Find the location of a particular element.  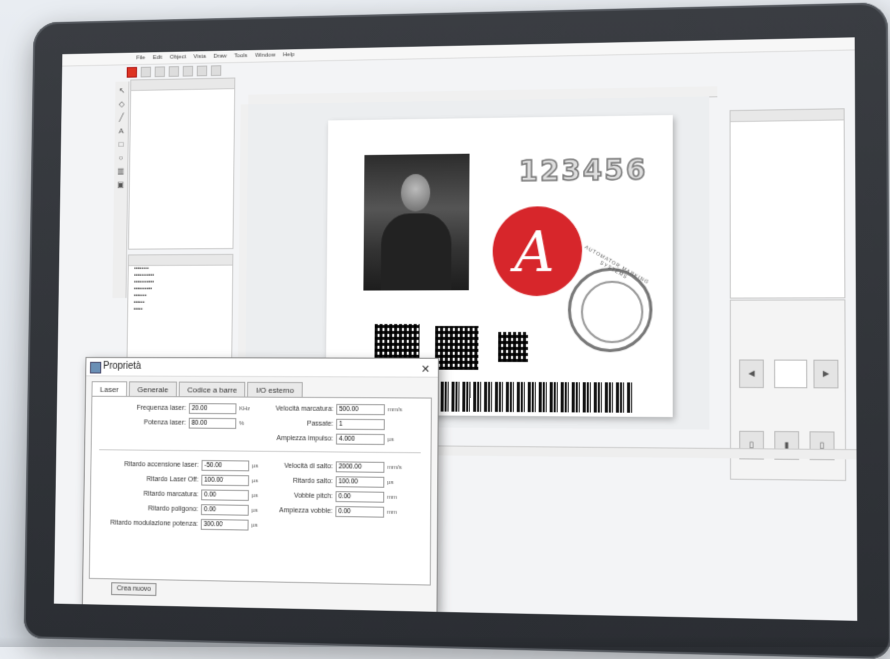

barcode-tool-icon: ▥ is located at coordinates (120, 171).